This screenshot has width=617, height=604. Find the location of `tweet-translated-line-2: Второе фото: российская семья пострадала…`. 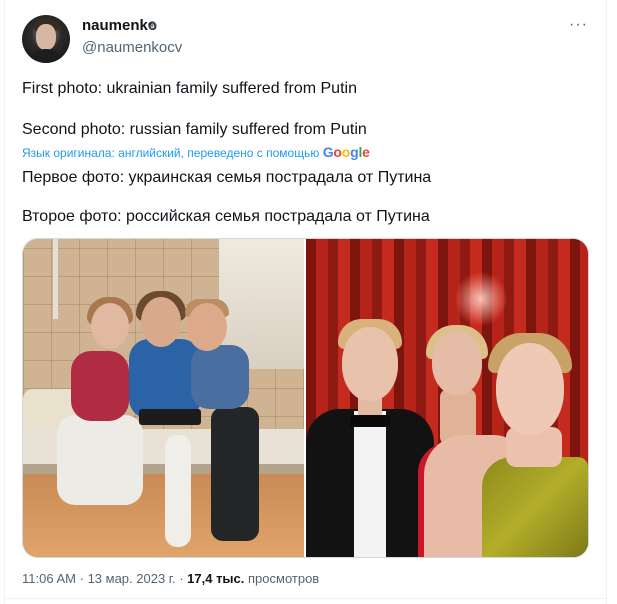

tweet-translated-line-2: Второе фото: российская семья пострадала… is located at coordinates (226, 216).